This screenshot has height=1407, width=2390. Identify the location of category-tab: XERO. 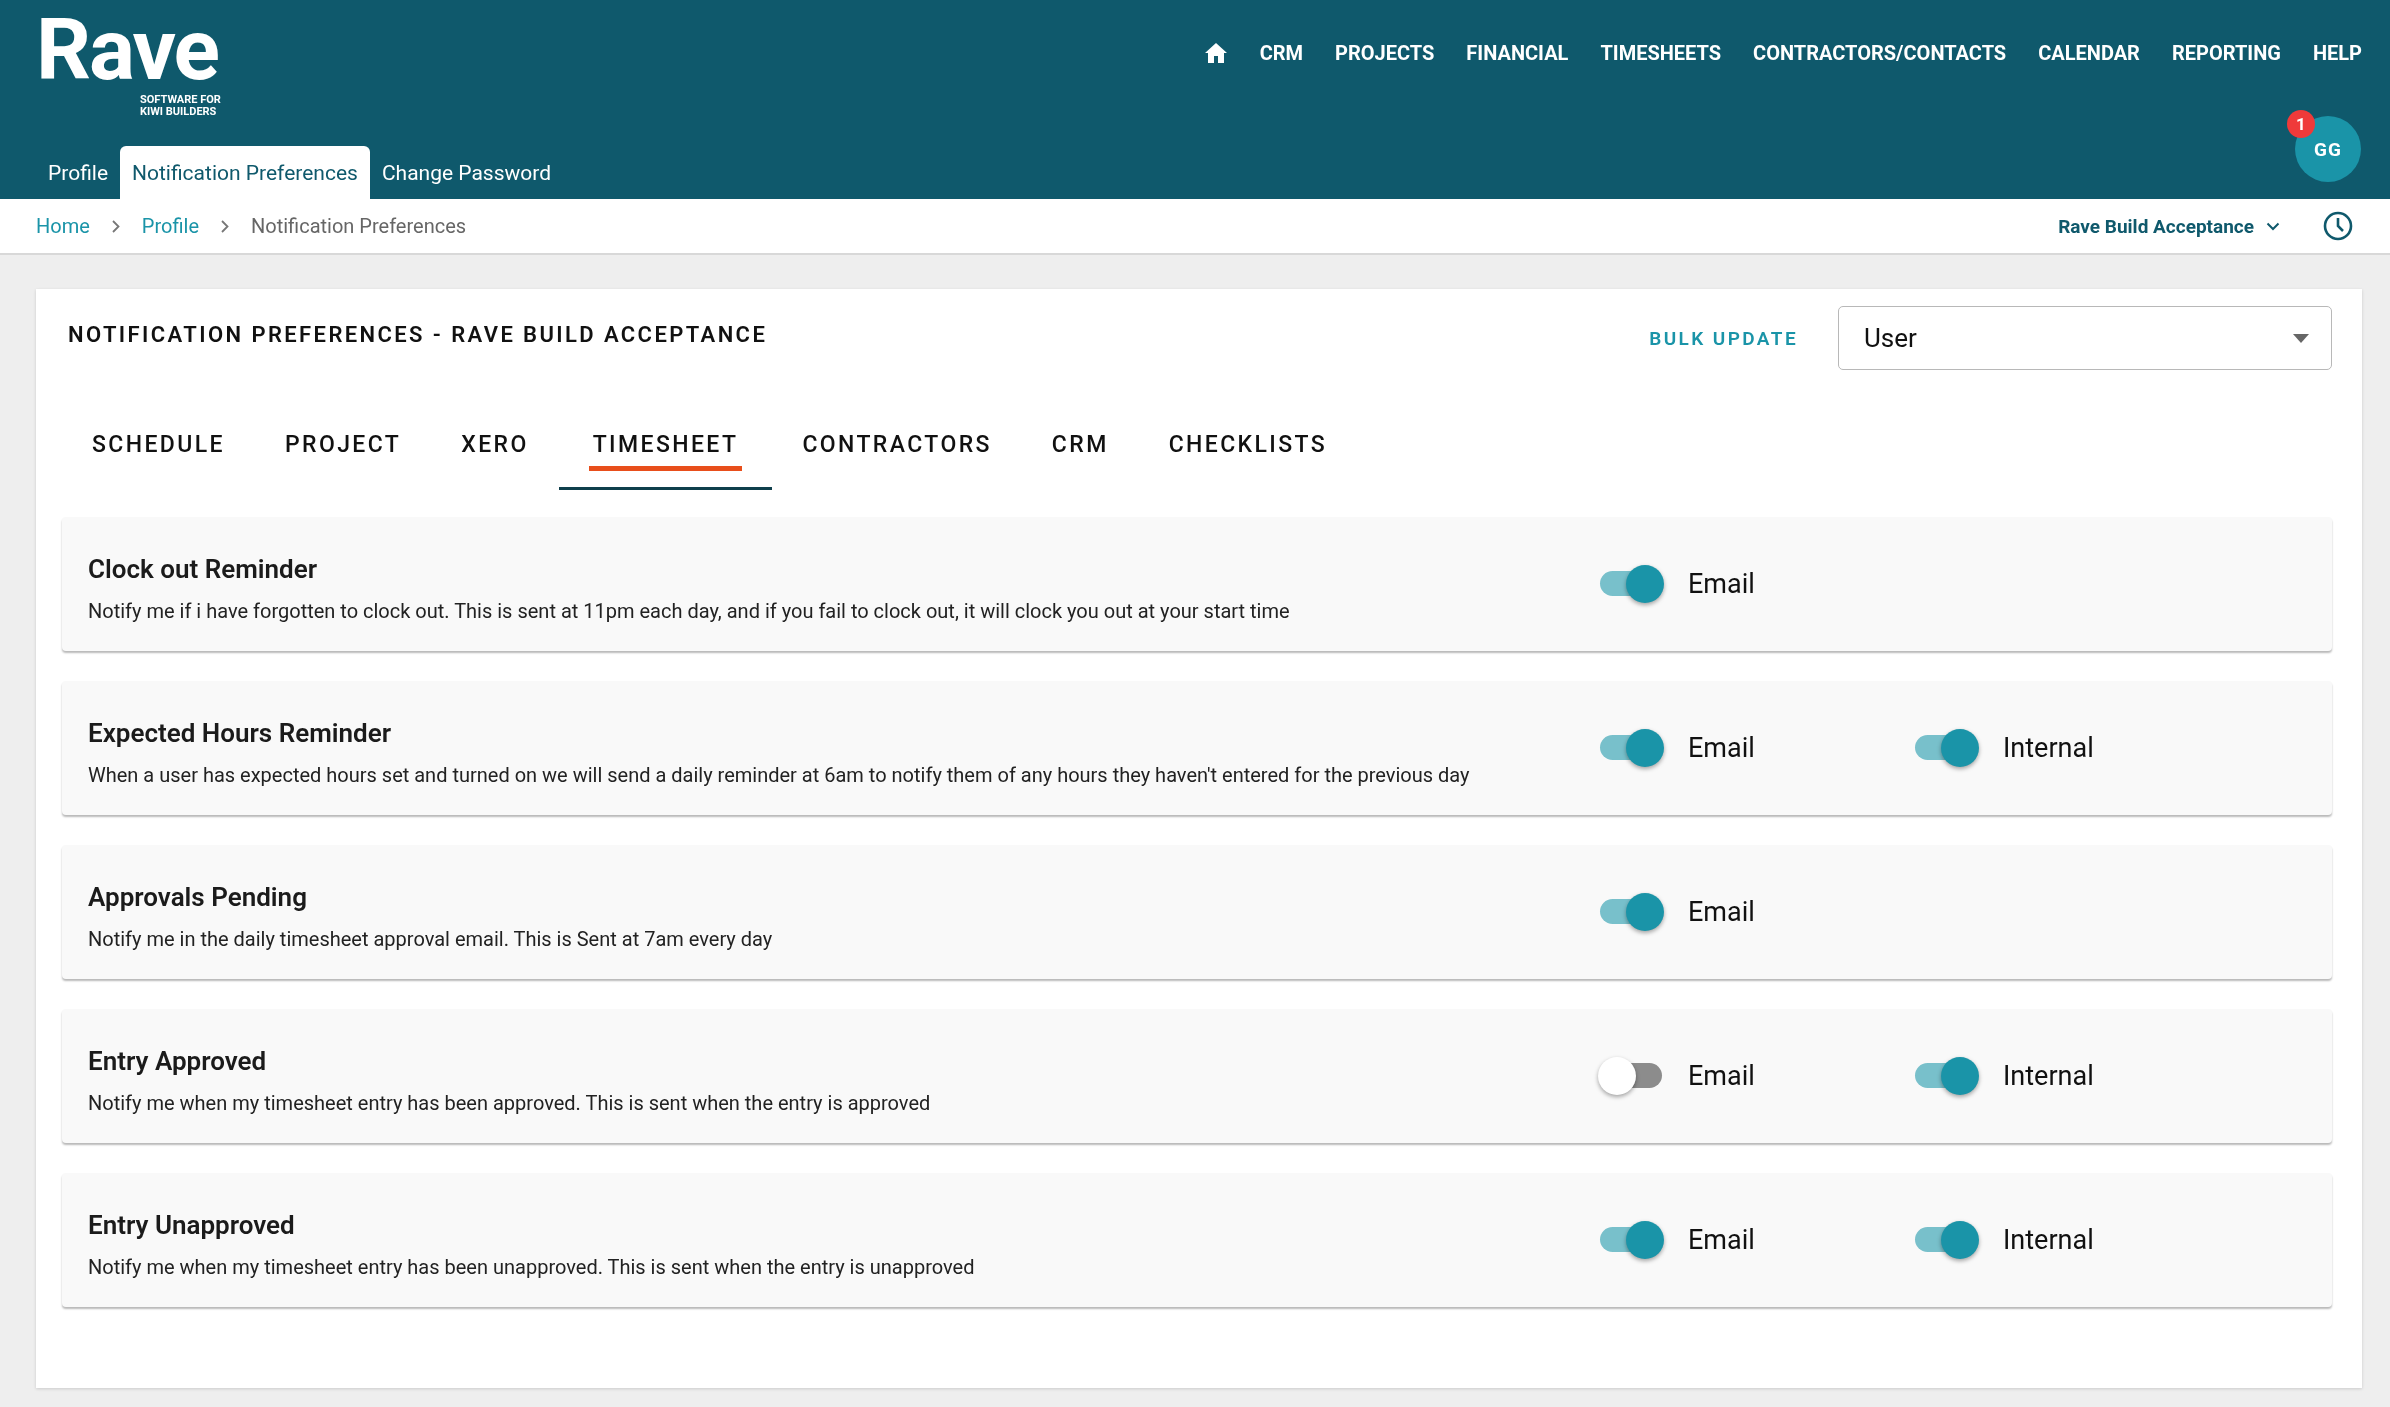
(495, 459).